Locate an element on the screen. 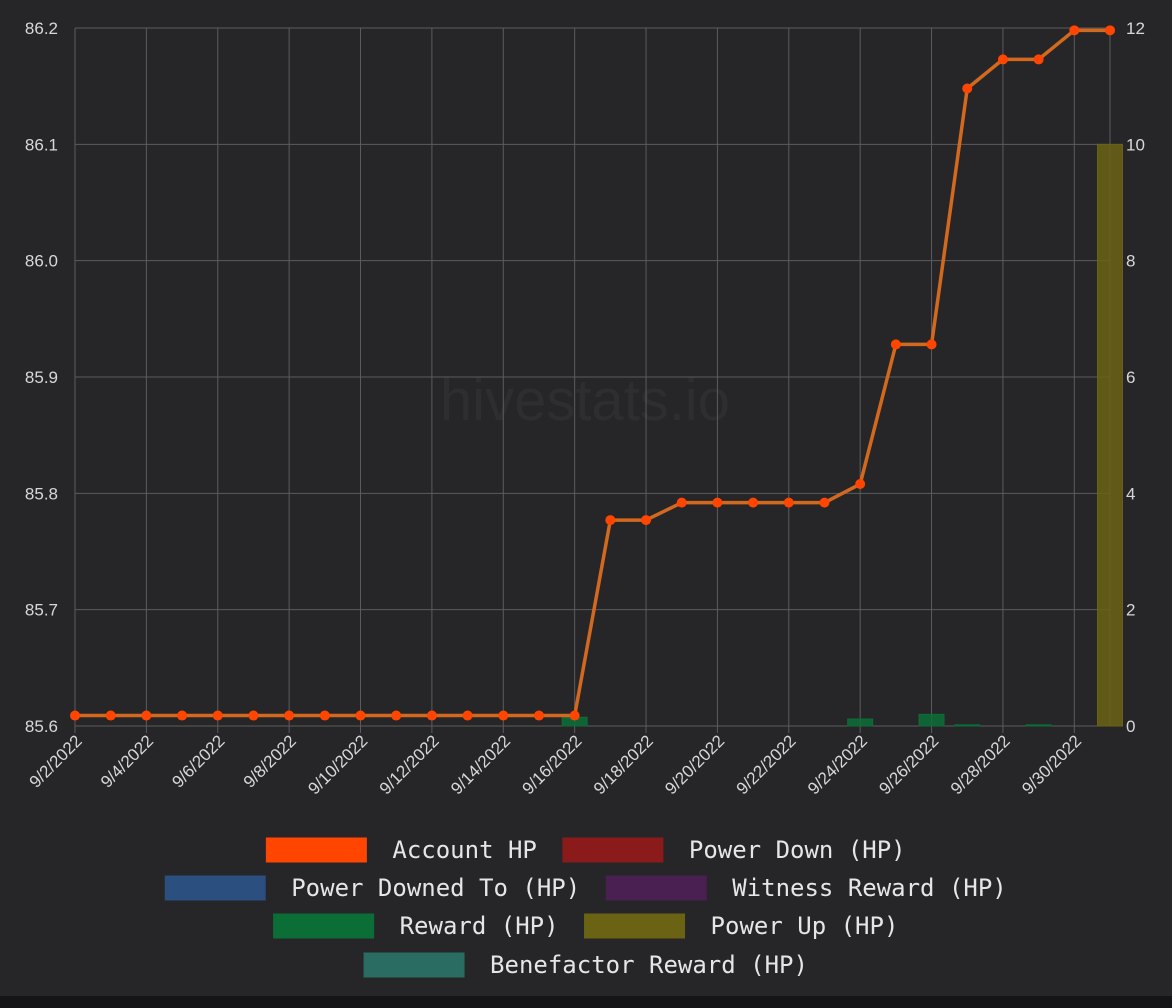 The width and height of the screenshot is (1172, 1008). legend-item-power-up-hp: Power Up (HP) is located at coordinates (741, 926).